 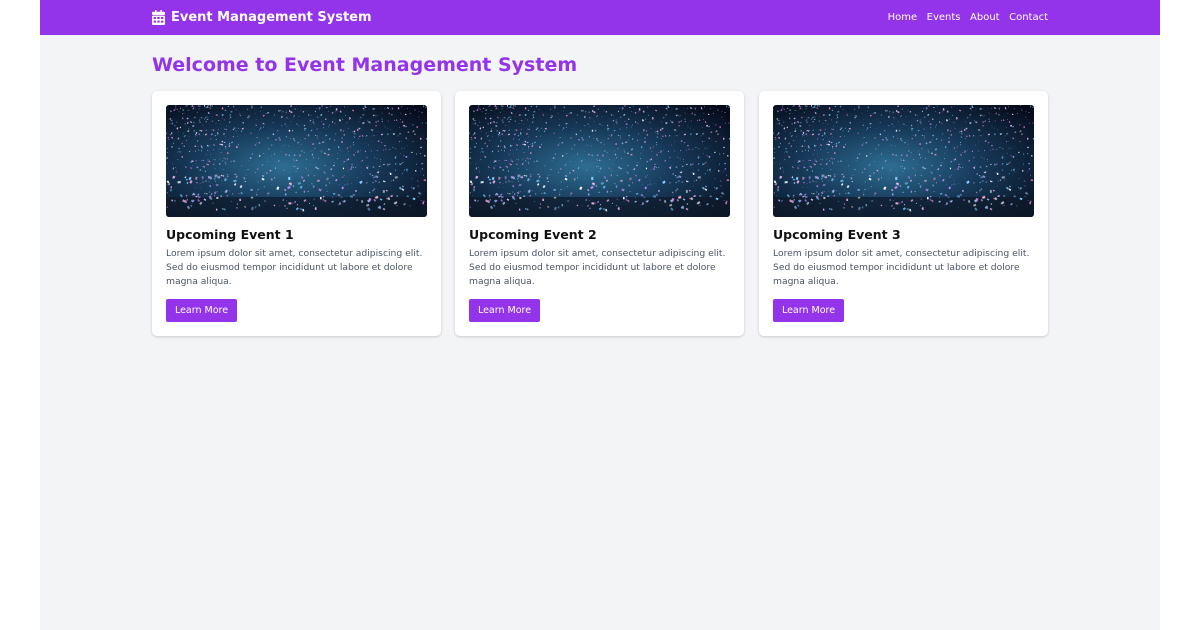 I want to click on page-title: Welcome to Event Management System, so click(x=365, y=65).